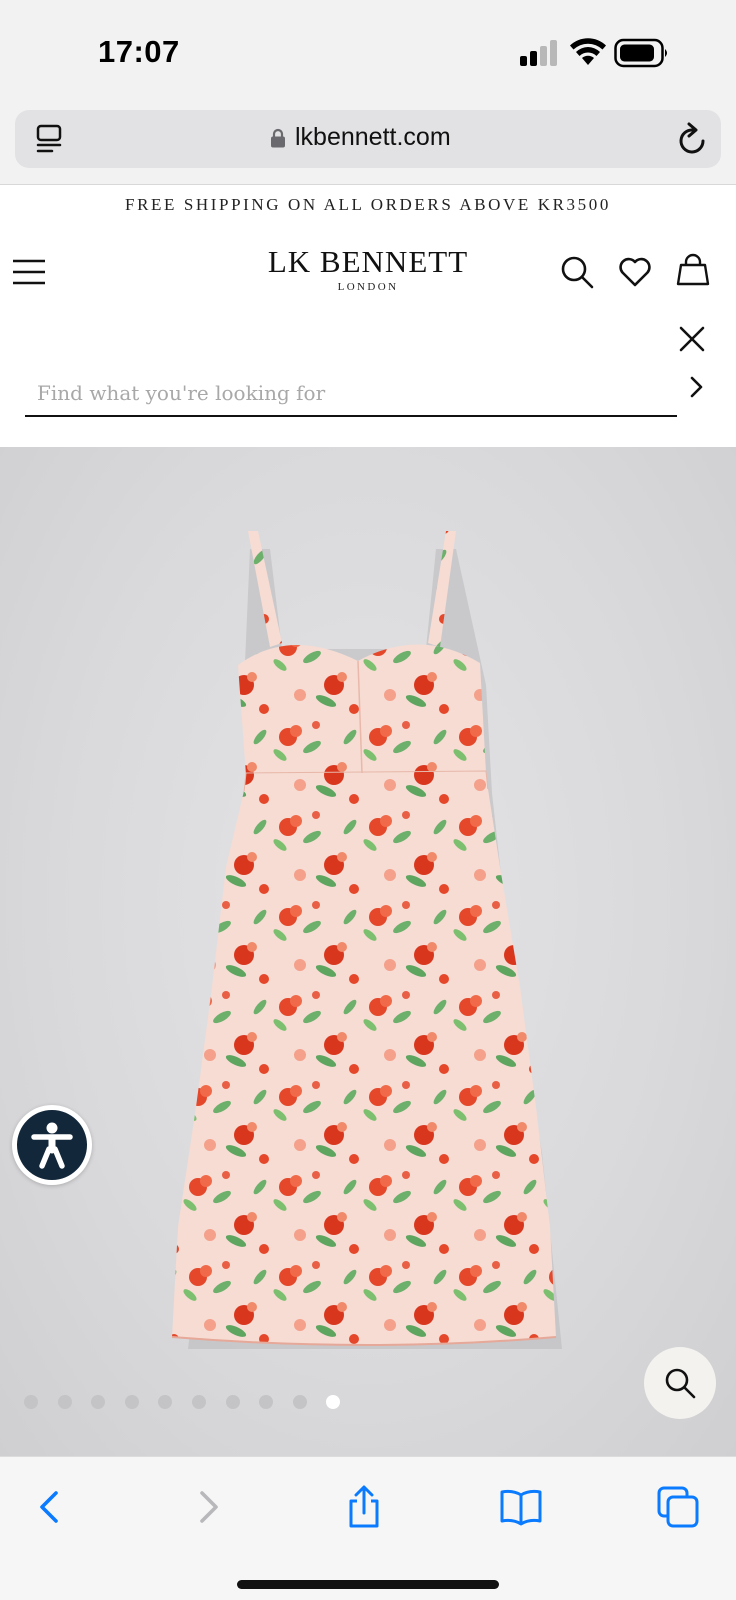 Image resolution: width=736 pixels, height=1600 pixels. What do you see at coordinates (208, 1507) in the screenshot?
I see `forward-icon` at bounding box center [208, 1507].